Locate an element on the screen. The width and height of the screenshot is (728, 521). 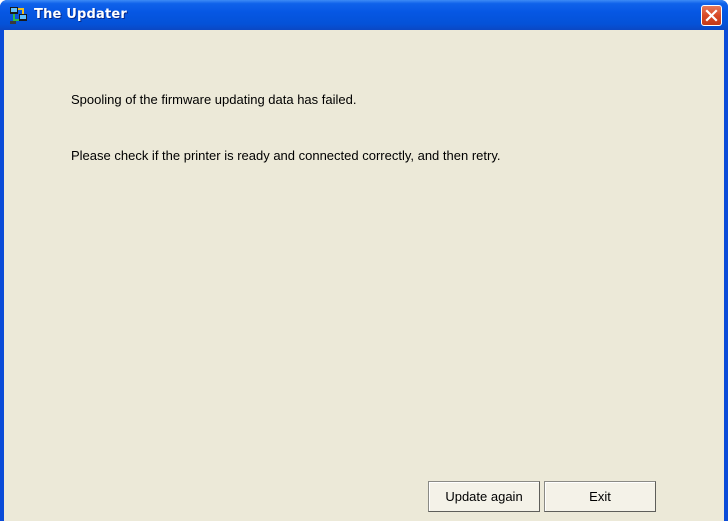
title-bar: The Updater is located at coordinates (364, 15).